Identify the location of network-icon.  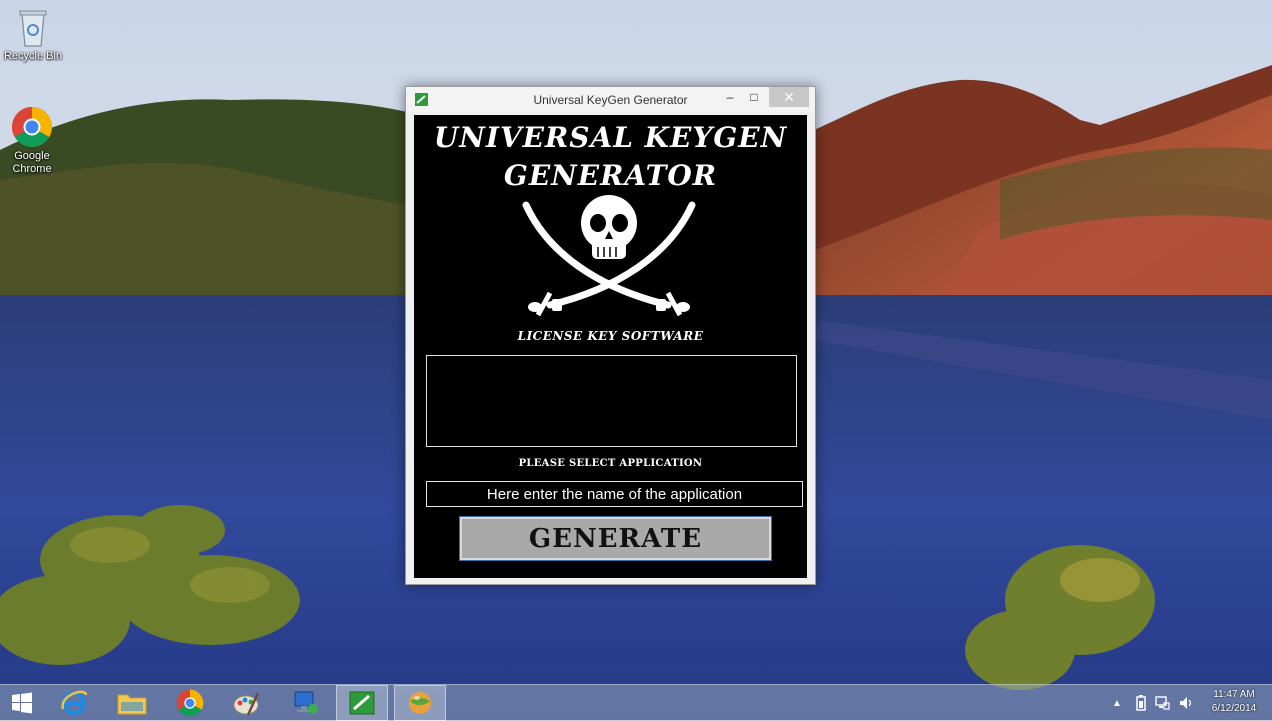
(1162, 703).